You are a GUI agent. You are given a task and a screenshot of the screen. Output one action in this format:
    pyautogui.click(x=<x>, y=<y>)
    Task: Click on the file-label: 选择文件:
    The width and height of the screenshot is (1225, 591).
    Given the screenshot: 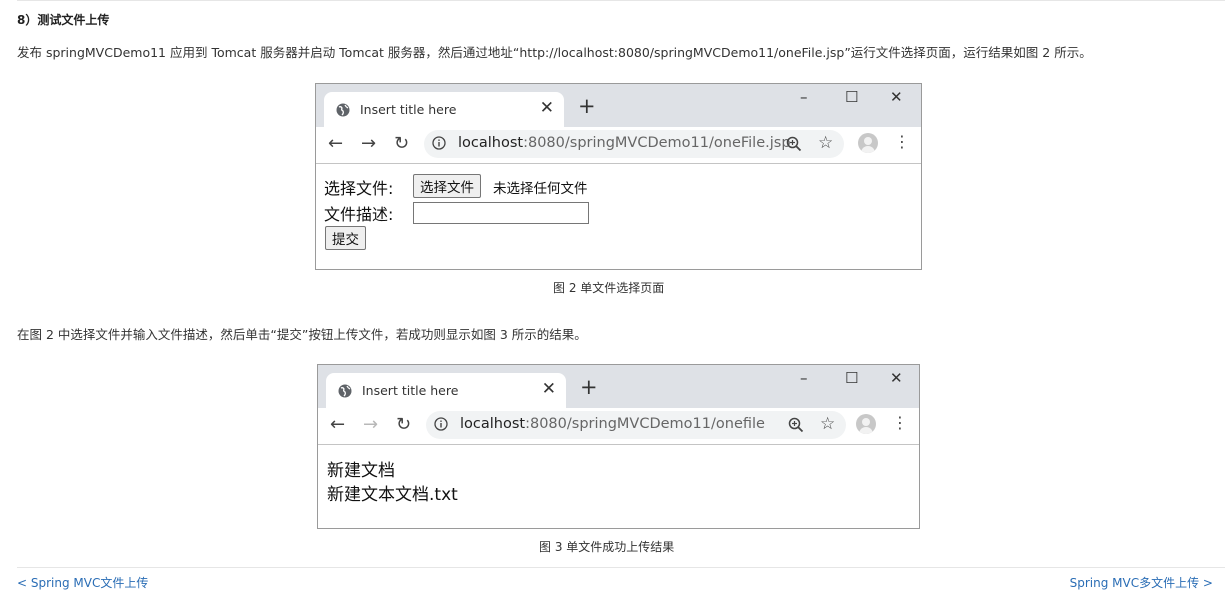 What is the action you would take?
    pyautogui.click(x=359, y=188)
    